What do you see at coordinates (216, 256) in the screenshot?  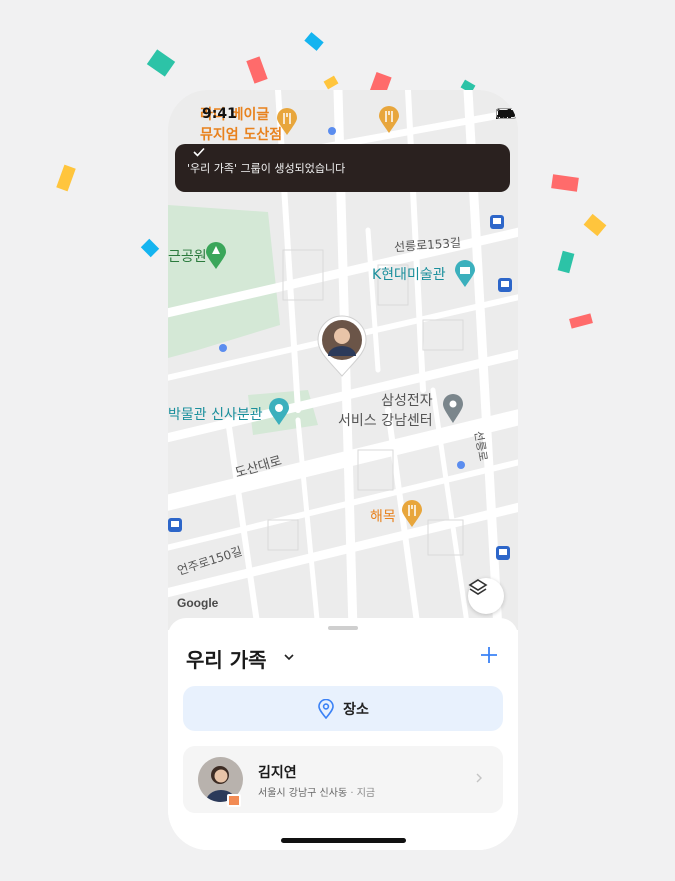 I see `tree-pin-icon` at bounding box center [216, 256].